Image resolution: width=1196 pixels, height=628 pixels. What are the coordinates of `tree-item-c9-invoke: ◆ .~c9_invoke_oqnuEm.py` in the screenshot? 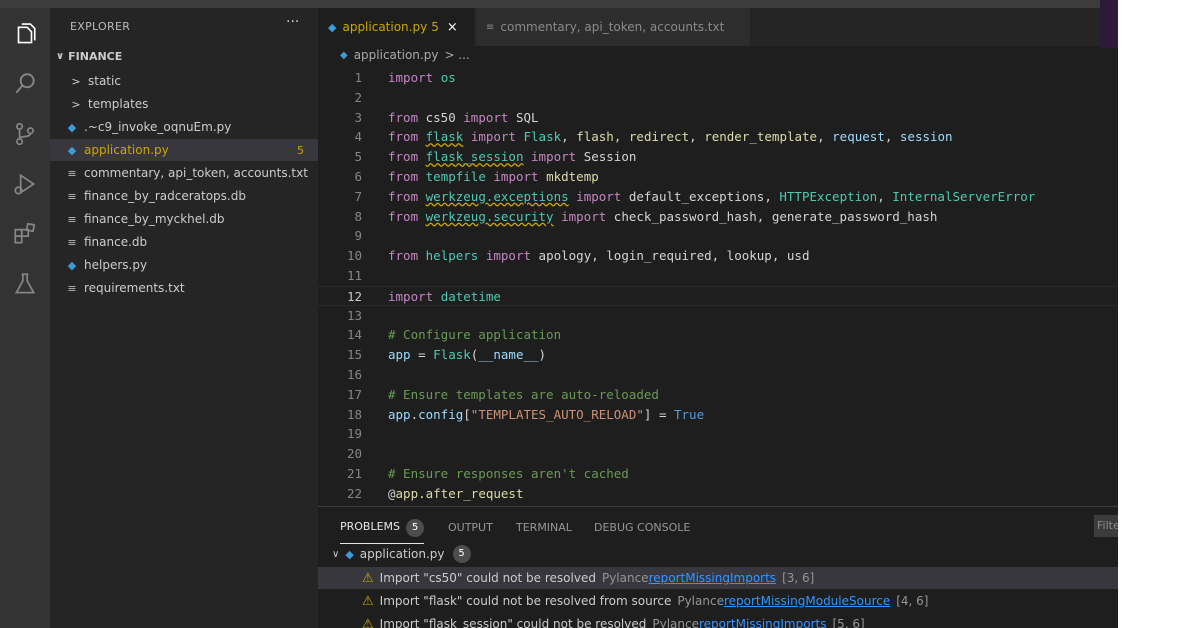 It's located at (184, 127).